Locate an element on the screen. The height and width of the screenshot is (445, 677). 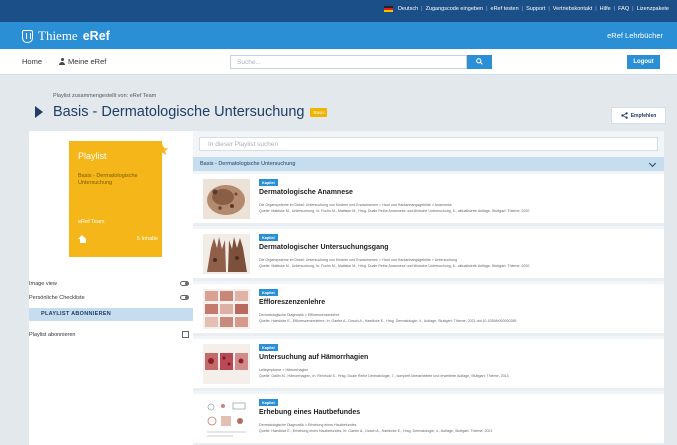
util-link-code: Zugangscode eingeben is located at coordinates (455, 9).